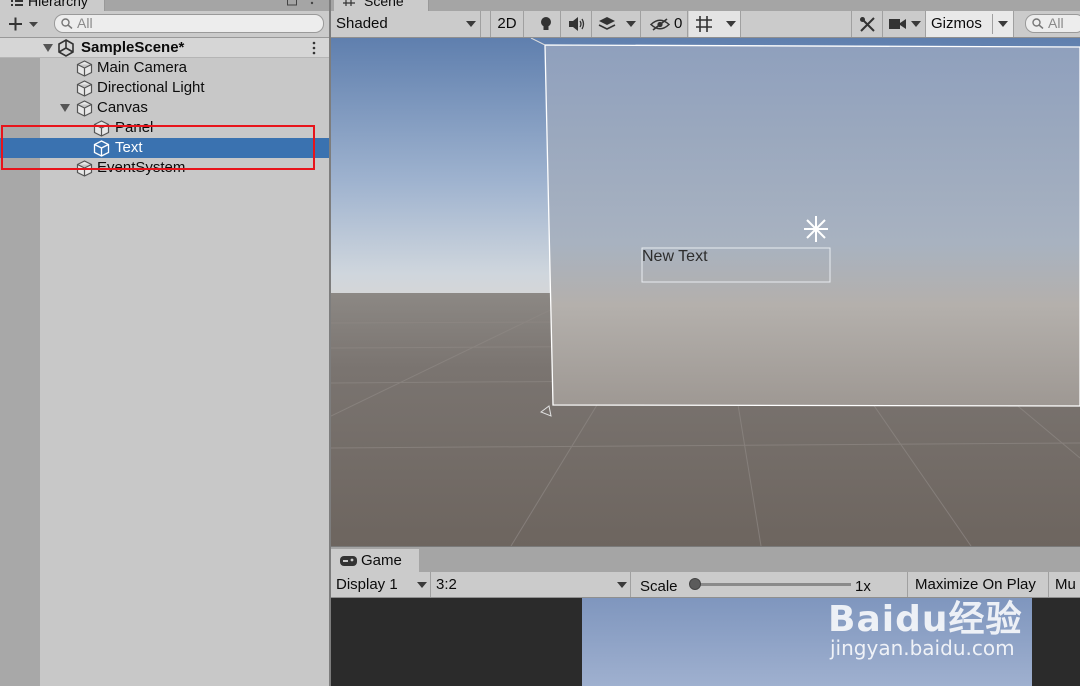 This screenshot has height=686, width=1080. I want to click on create-button, so click(24, 24).